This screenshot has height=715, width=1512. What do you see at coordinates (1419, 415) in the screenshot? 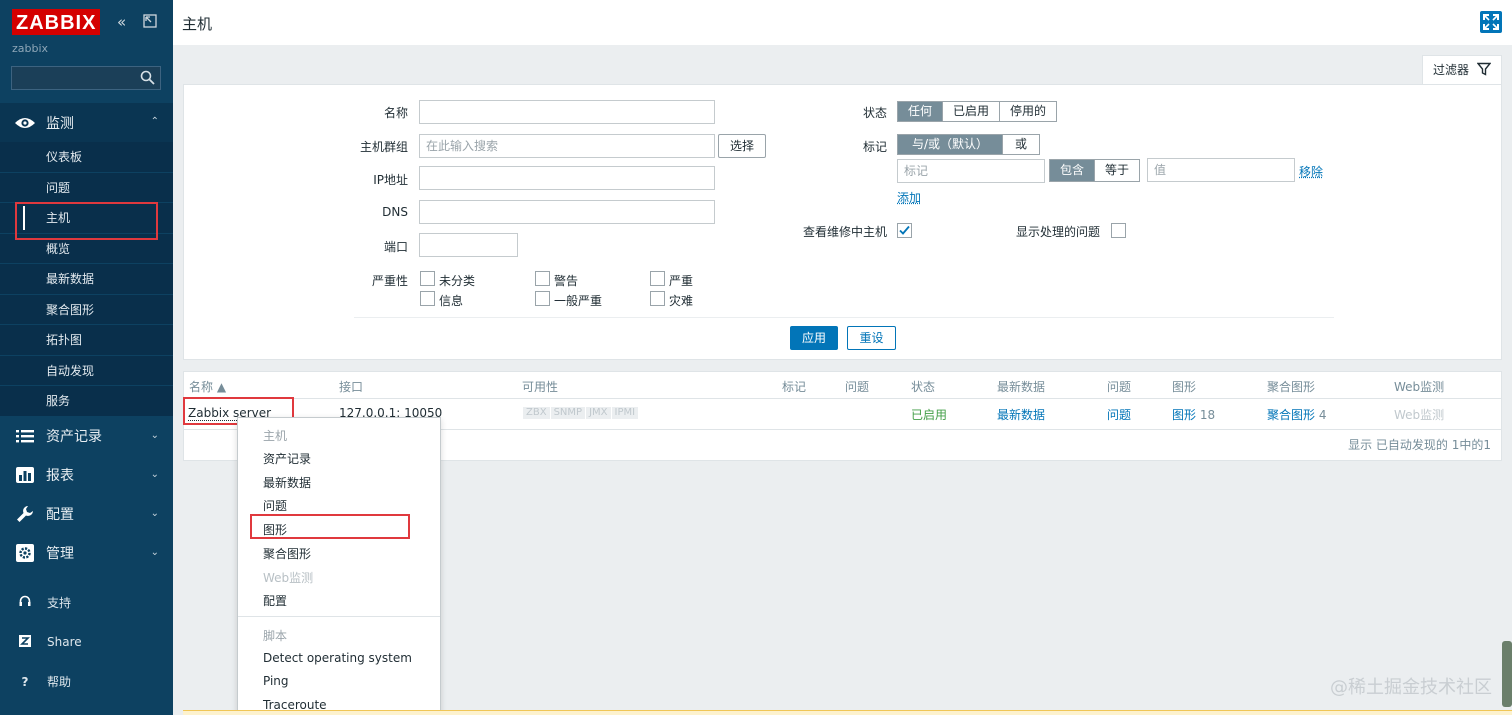
I see `web-monitoring-disabled: Web监测` at bounding box center [1419, 415].